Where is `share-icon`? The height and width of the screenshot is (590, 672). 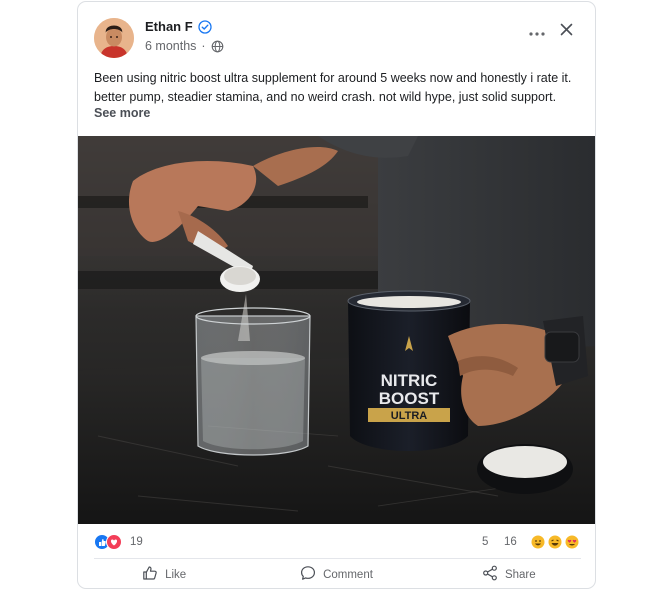
share-icon is located at coordinates (490, 574).